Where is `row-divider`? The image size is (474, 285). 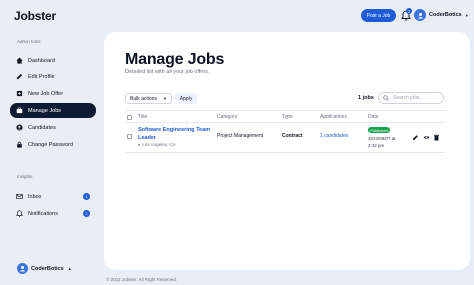 row-divider is located at coordinates (285, 152).